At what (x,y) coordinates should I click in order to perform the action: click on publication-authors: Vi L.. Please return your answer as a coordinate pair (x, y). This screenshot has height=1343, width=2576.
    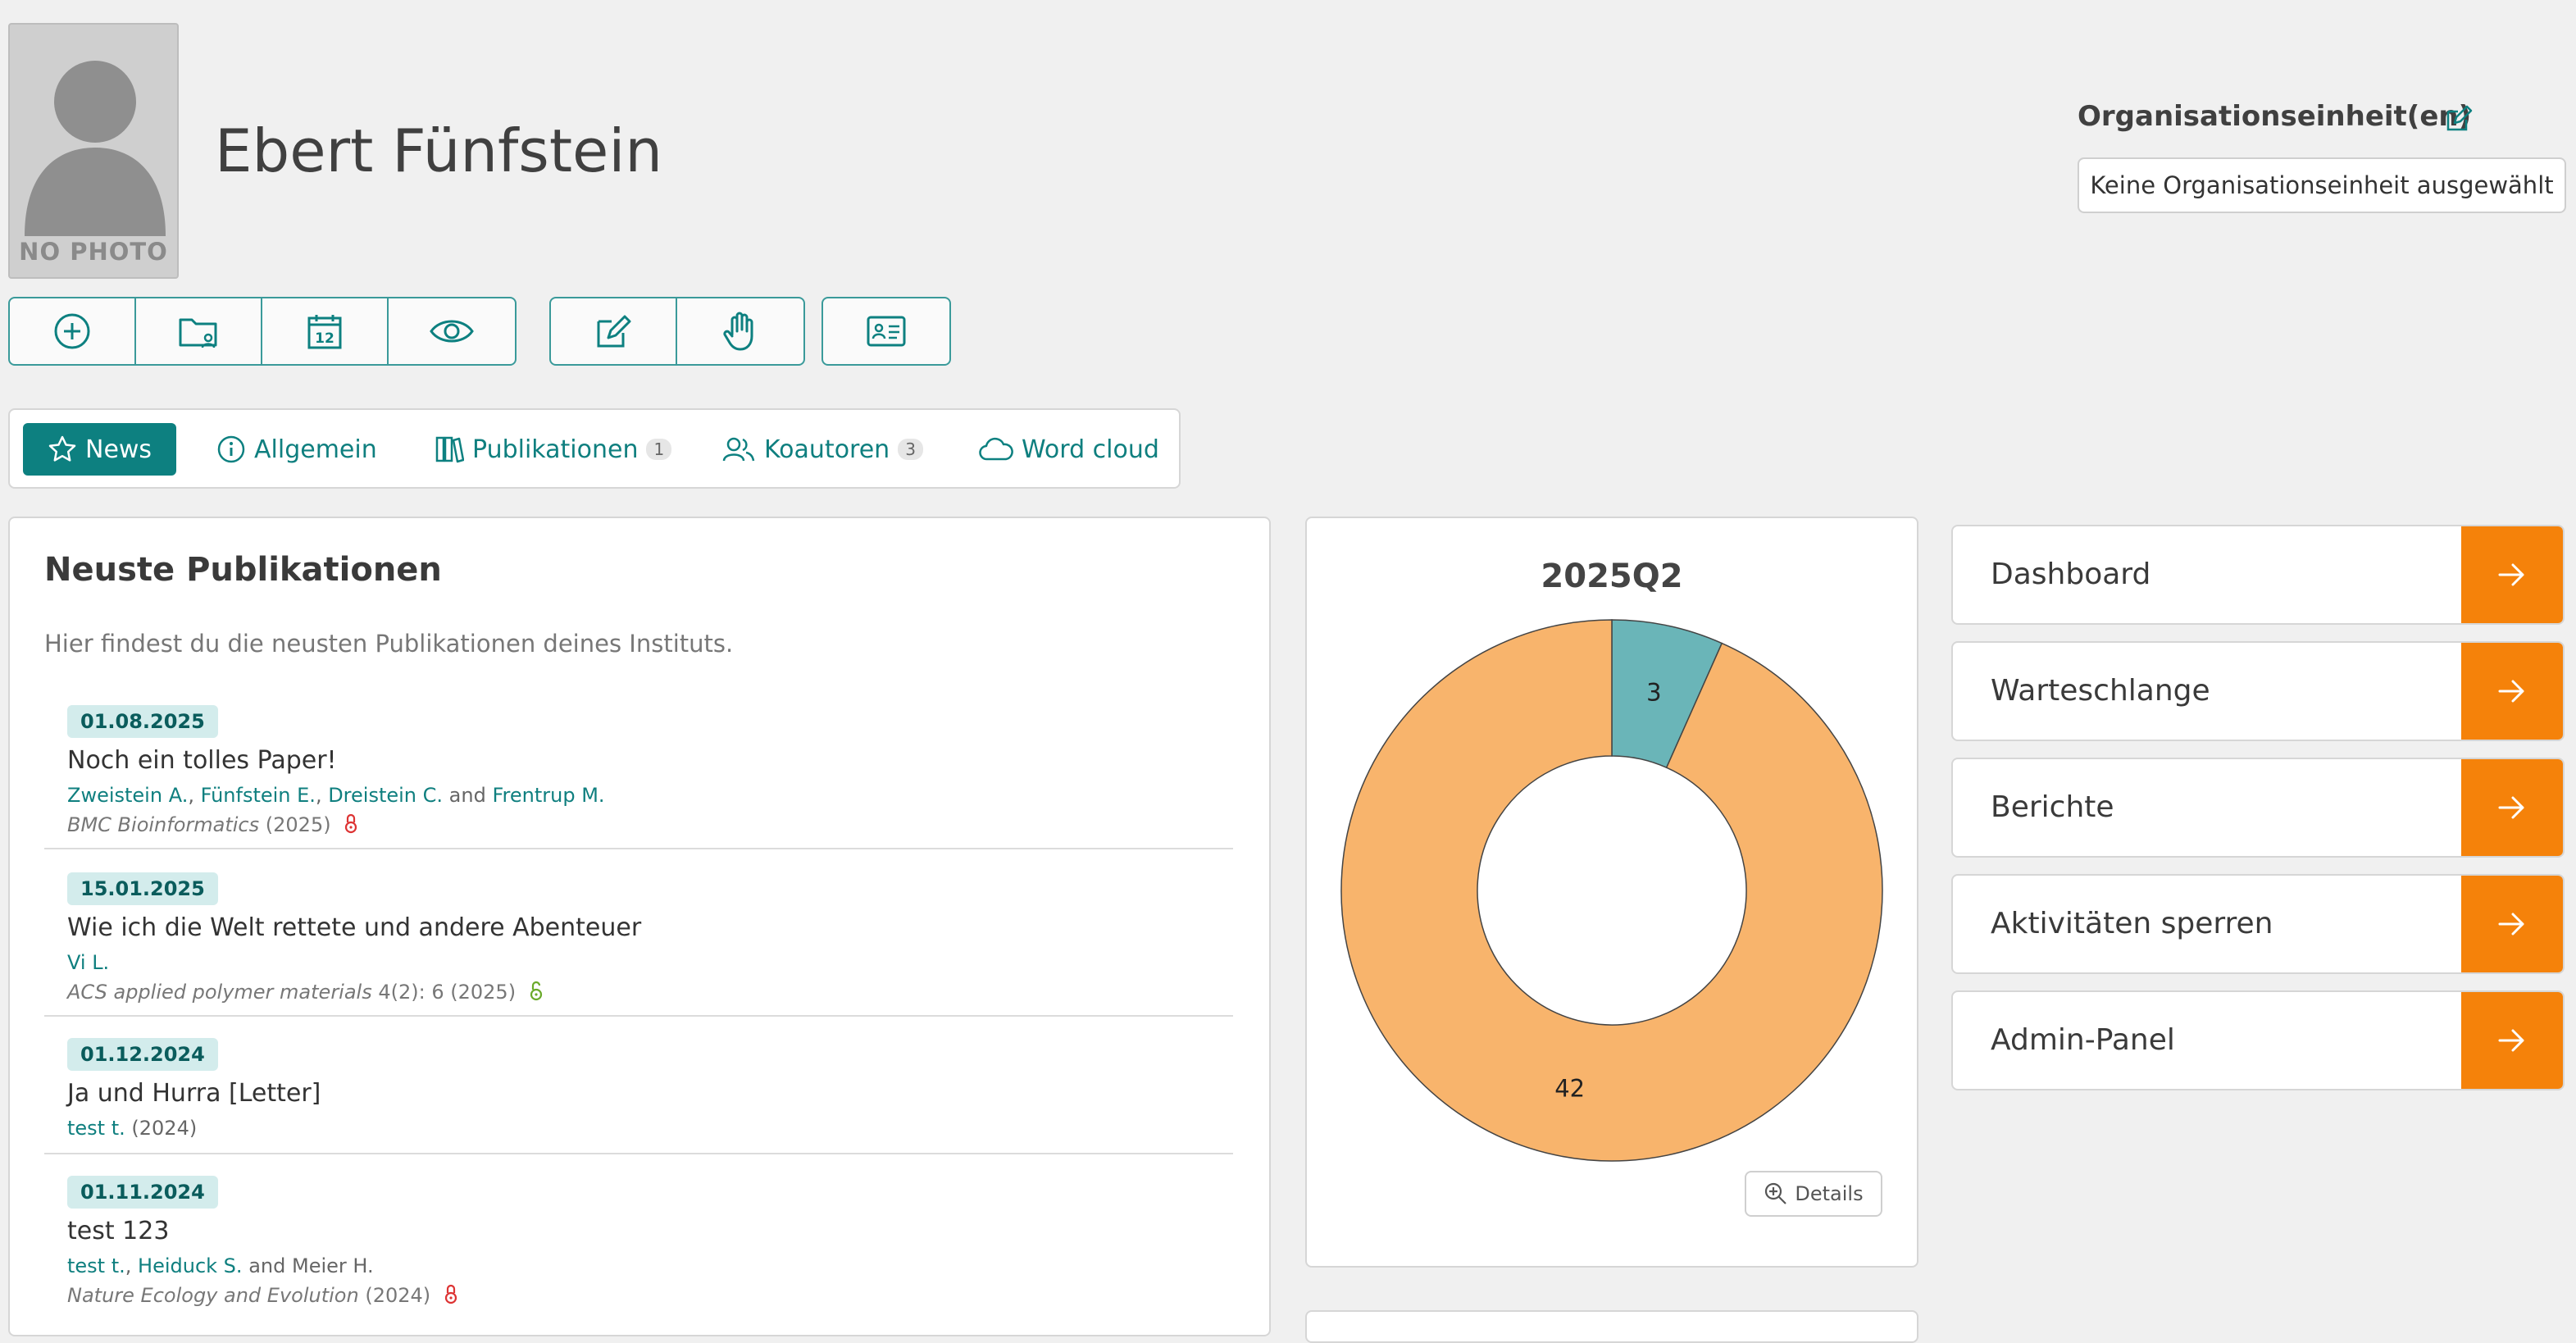
    Looking at the image, I should click on (88, 962).